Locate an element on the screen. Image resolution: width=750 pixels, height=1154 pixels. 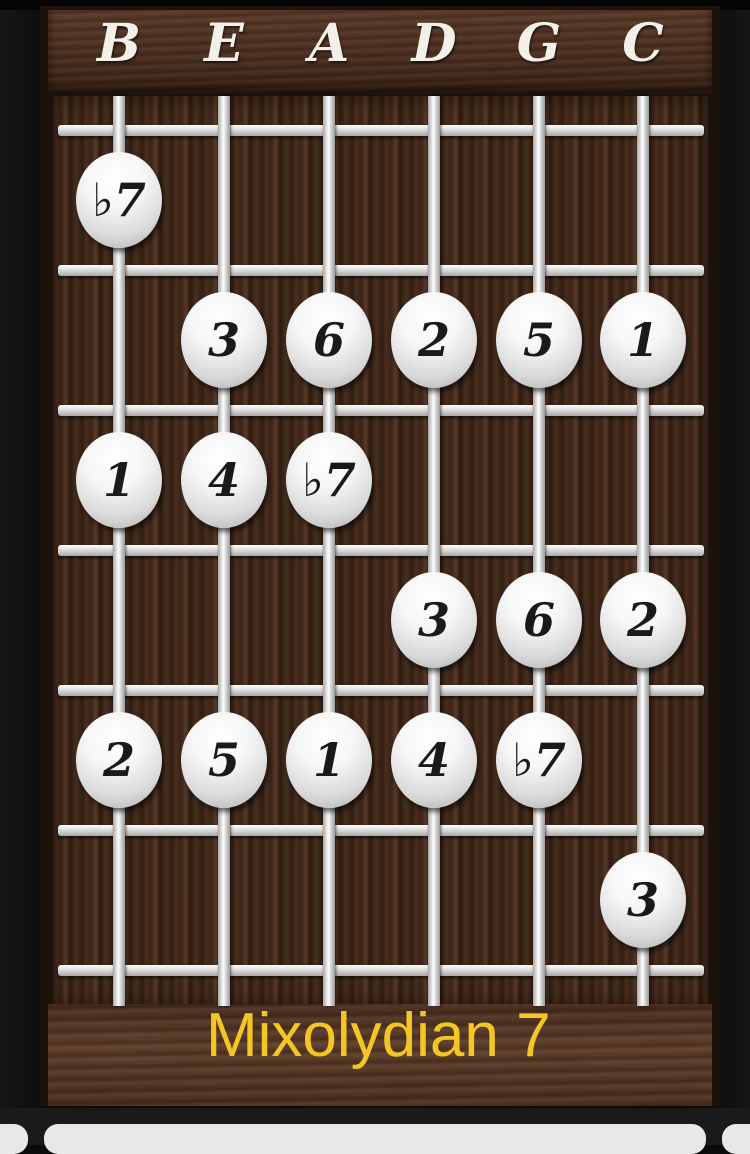
string-label-b: B is located at coordinates (119, 43).